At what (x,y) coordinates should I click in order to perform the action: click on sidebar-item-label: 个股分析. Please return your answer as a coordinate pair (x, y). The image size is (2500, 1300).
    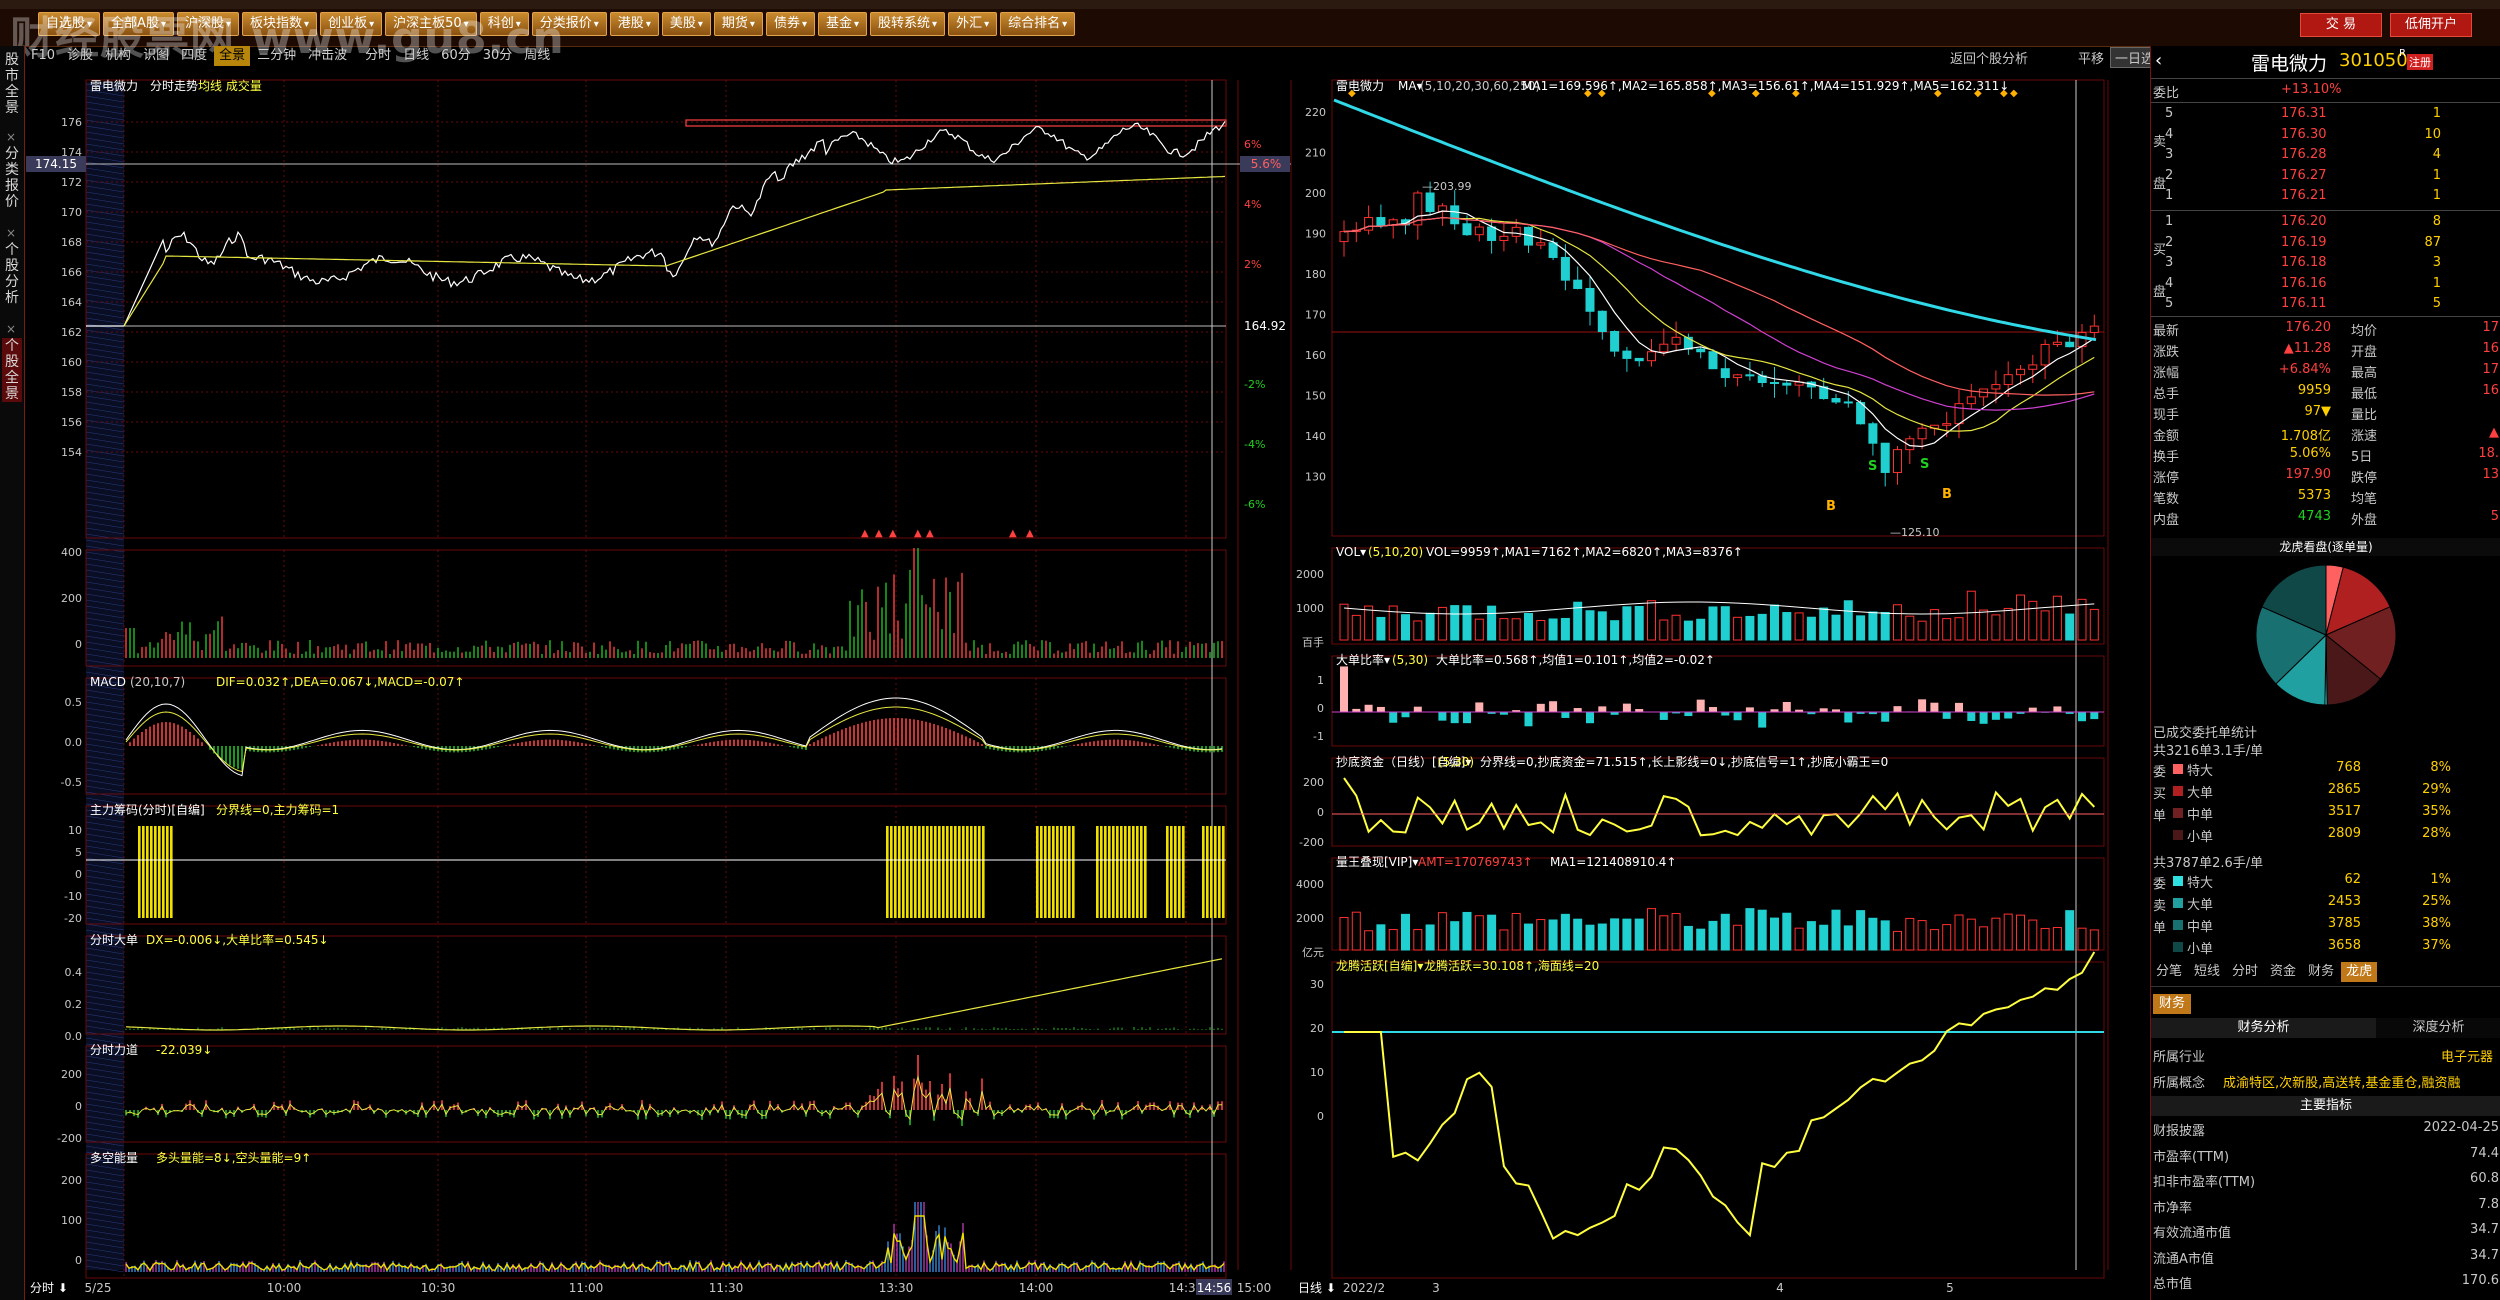
    Looking at the image, I should click on (12, 274).